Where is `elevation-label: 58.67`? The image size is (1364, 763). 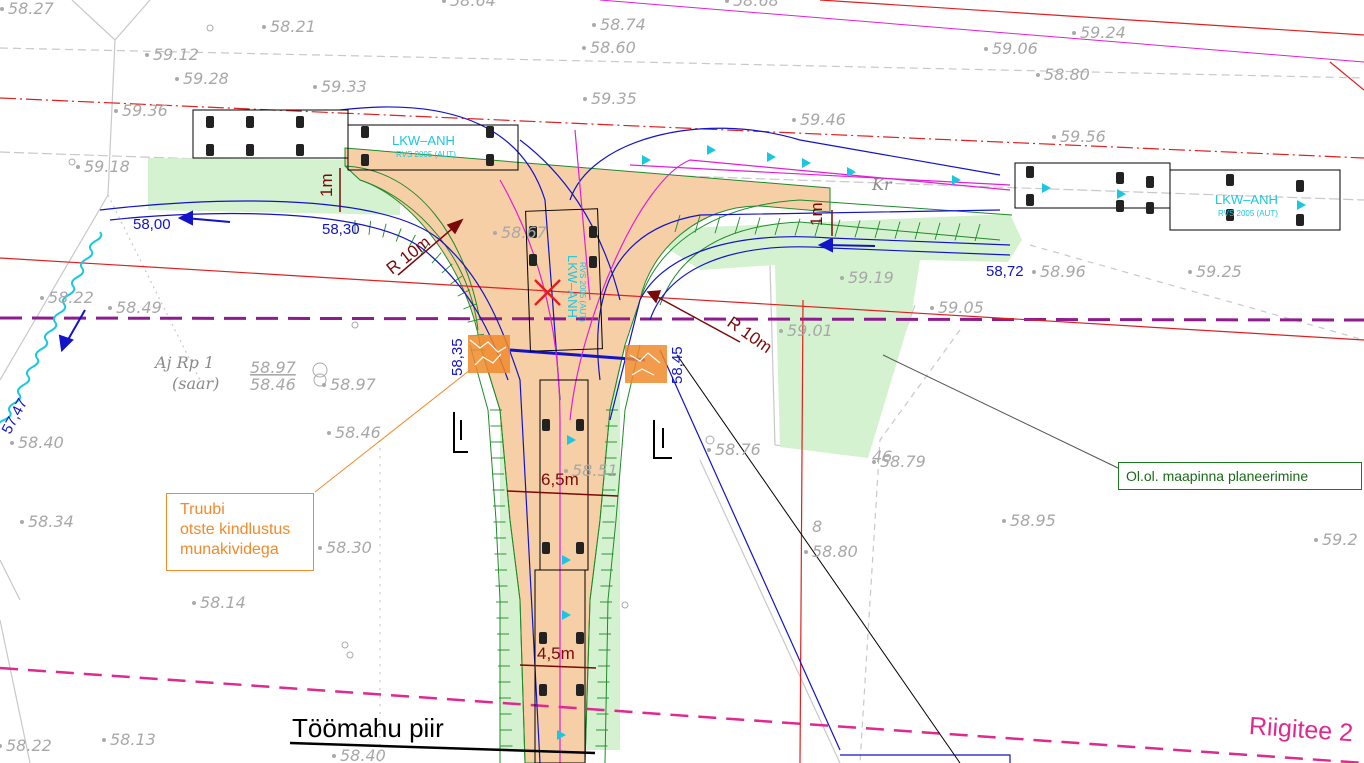 elevation-label: 58.67 is located at coordinates (524, 232).